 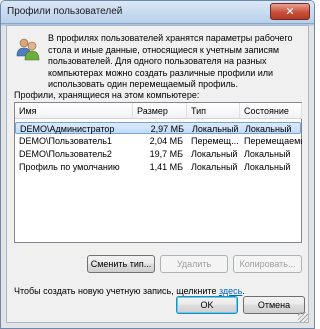 What do you see at coordinates (65, 11) in the screenshot?
I see `window-title: Профили пользователей` at bounding box center [65, 11].